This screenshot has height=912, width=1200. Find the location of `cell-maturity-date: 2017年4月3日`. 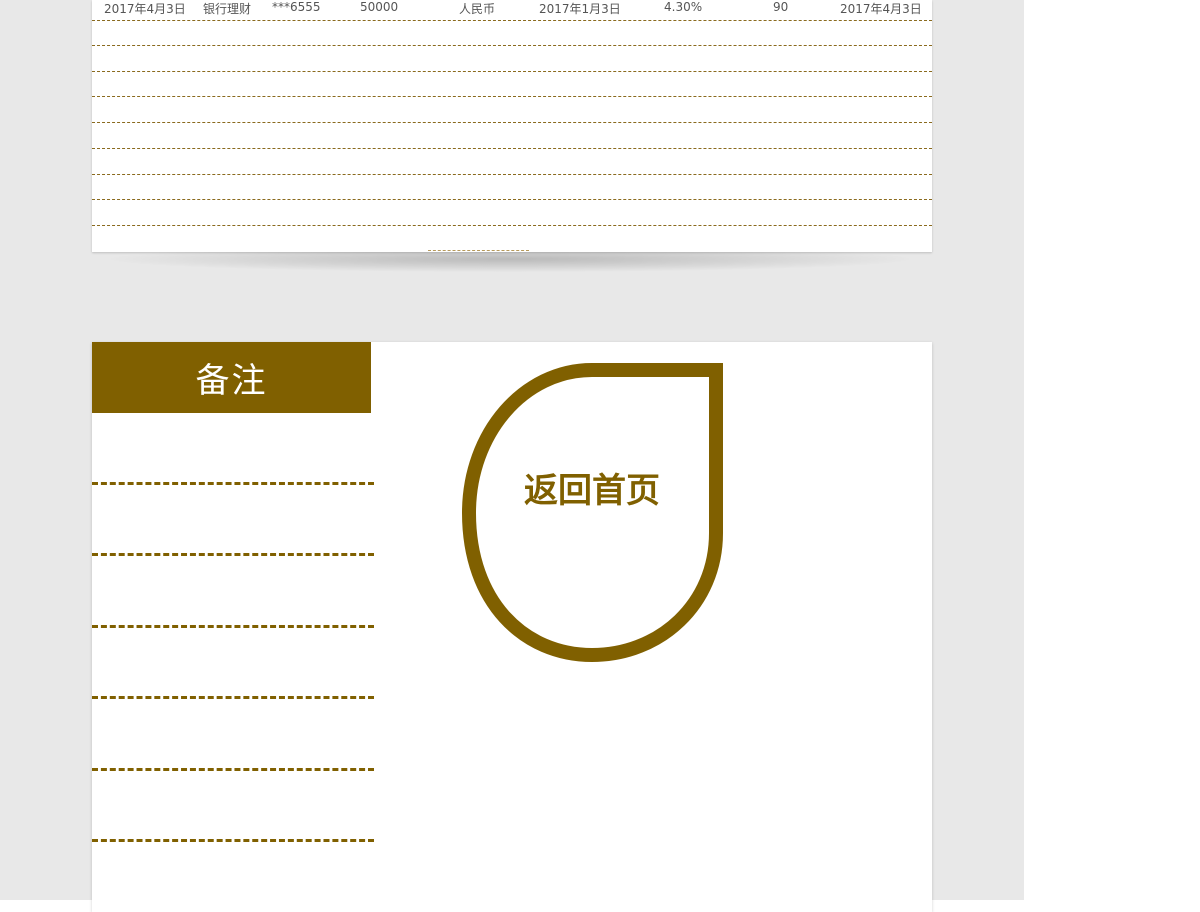

cell-maturity-date: 2017年4月3日 is located at coordinates (881, 8).